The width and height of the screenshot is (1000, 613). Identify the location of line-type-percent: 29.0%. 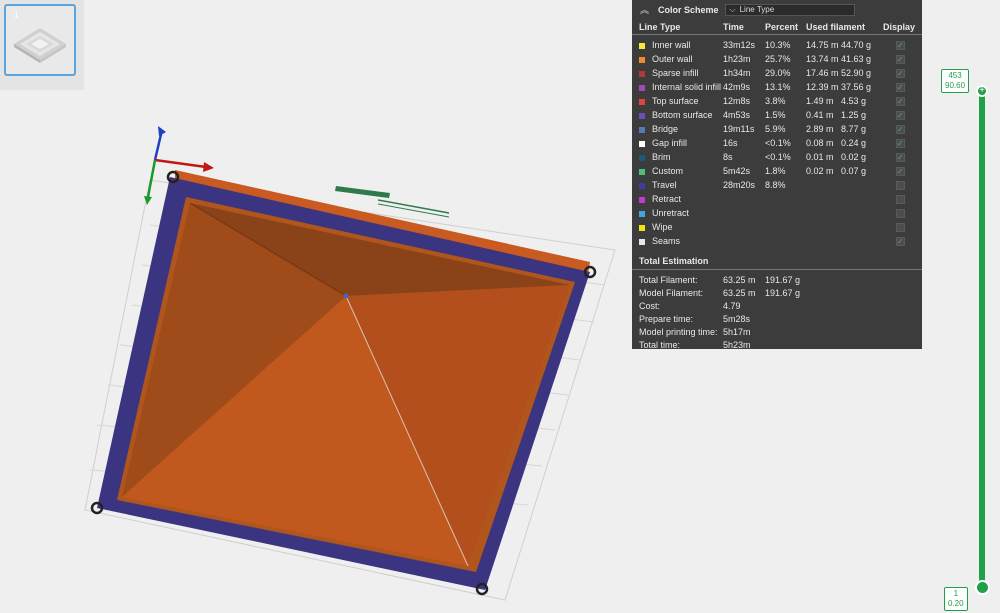
(778, 73).